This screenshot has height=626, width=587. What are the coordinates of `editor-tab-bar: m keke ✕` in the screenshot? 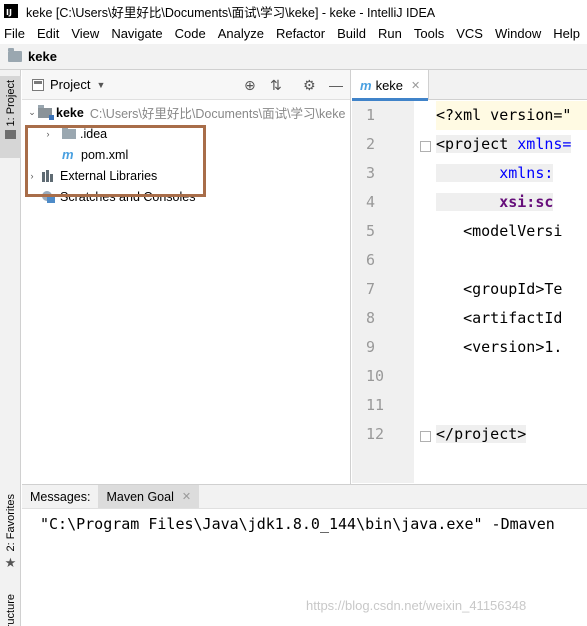 It's located at (469, 85).